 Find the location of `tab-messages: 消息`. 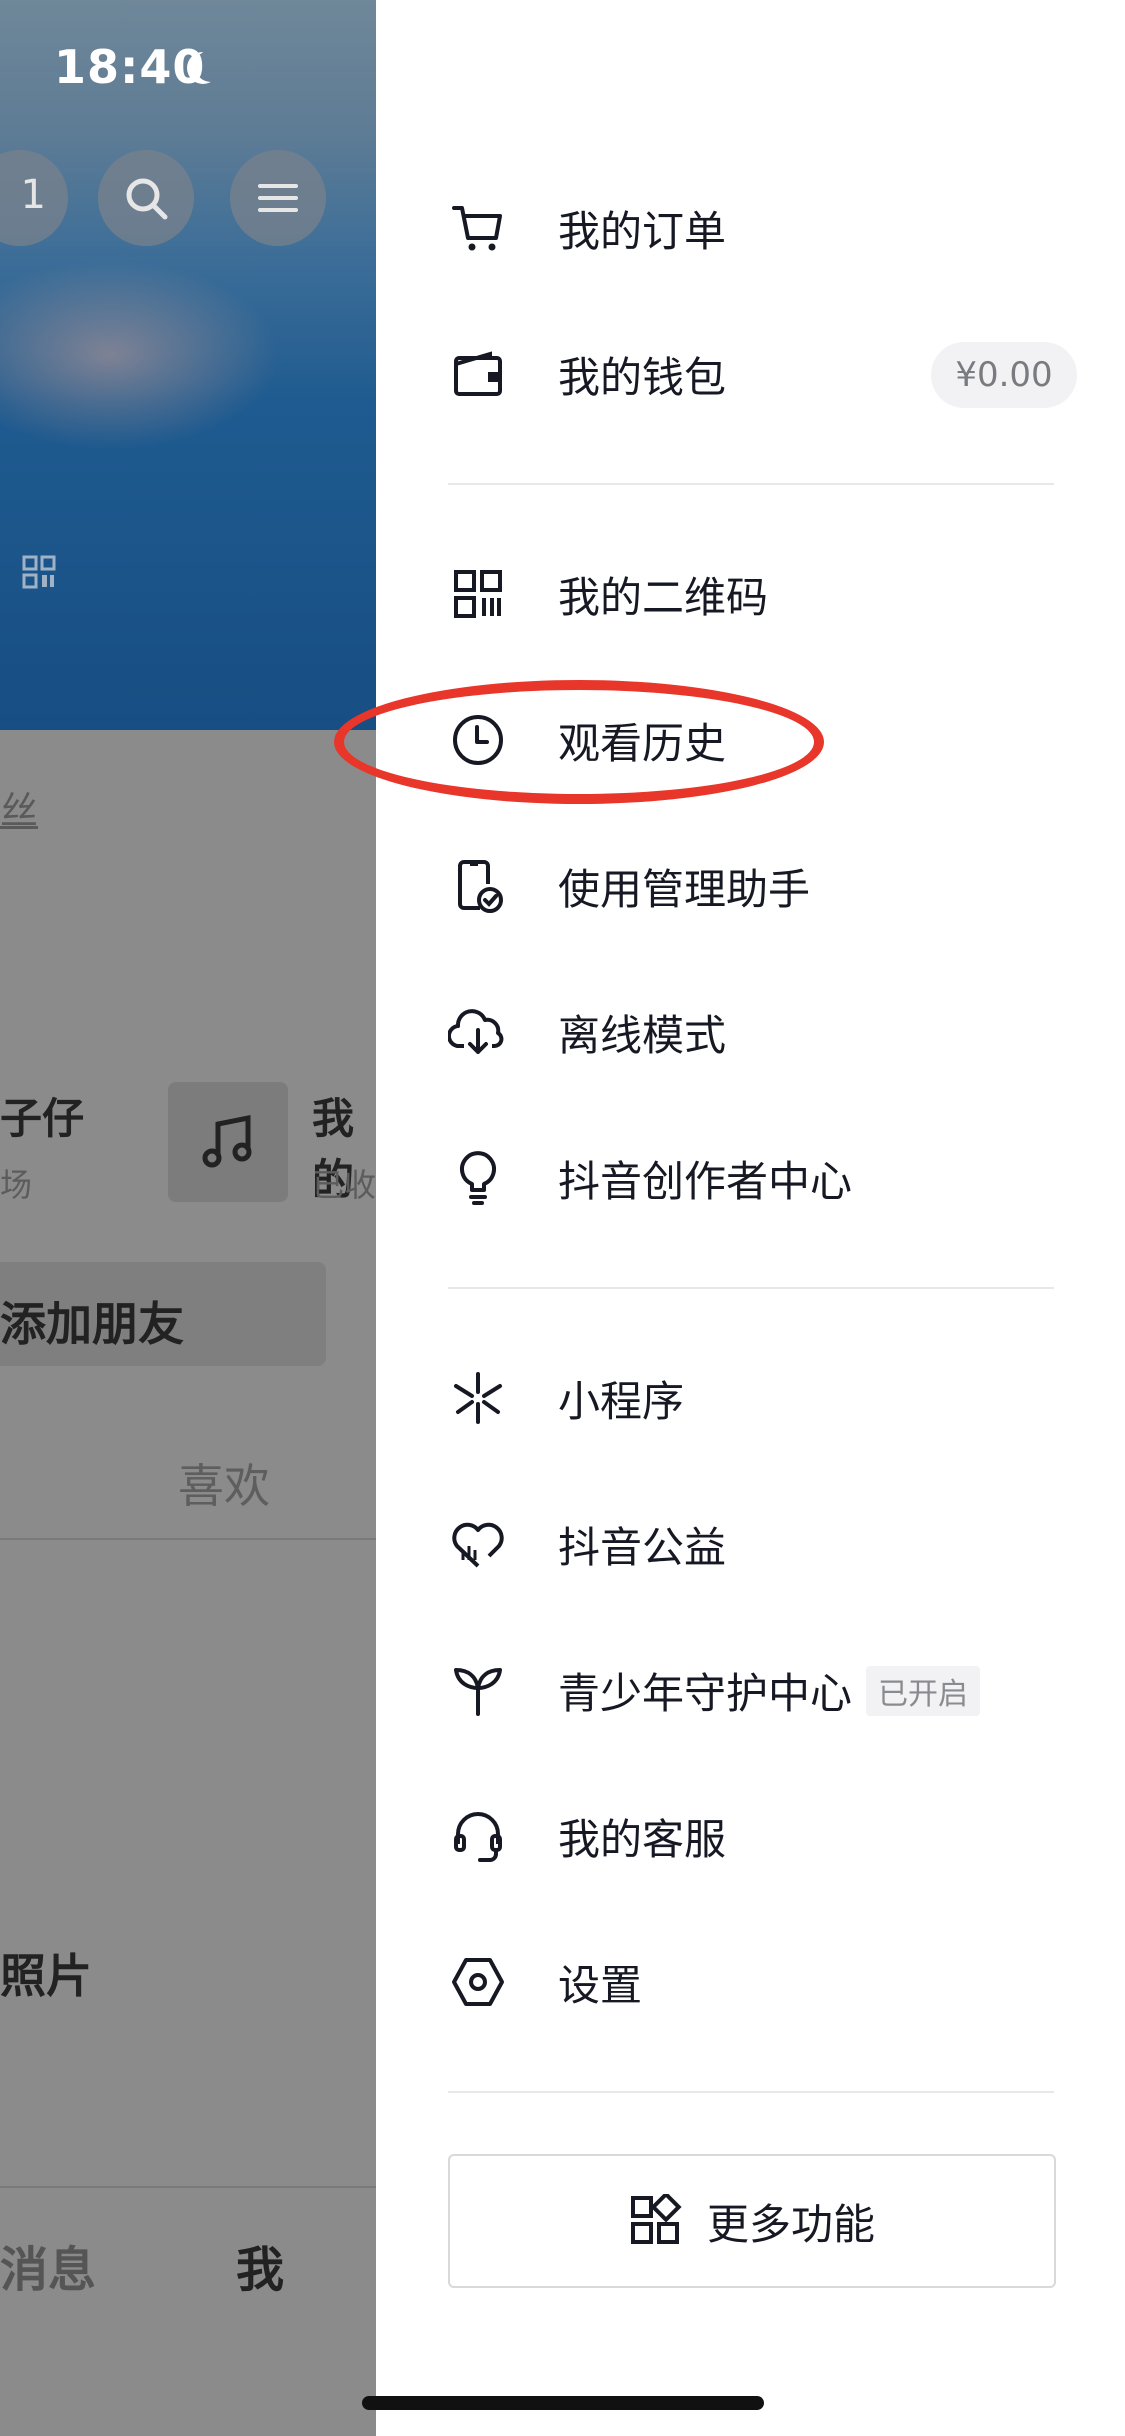

tab-messages: 消息 is located at coordinates (48, 2265).